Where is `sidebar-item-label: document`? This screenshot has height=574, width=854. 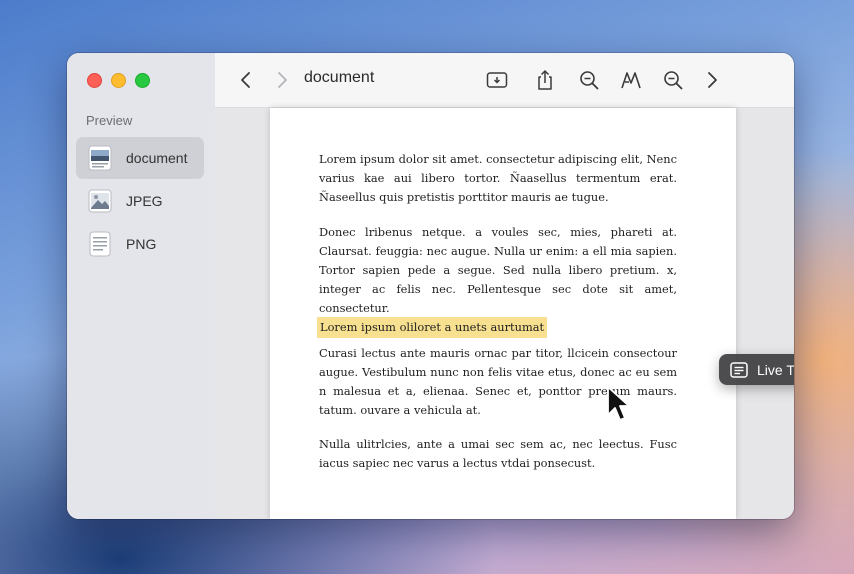 sidebar-item-label: document is located at coordinates (157, 158).